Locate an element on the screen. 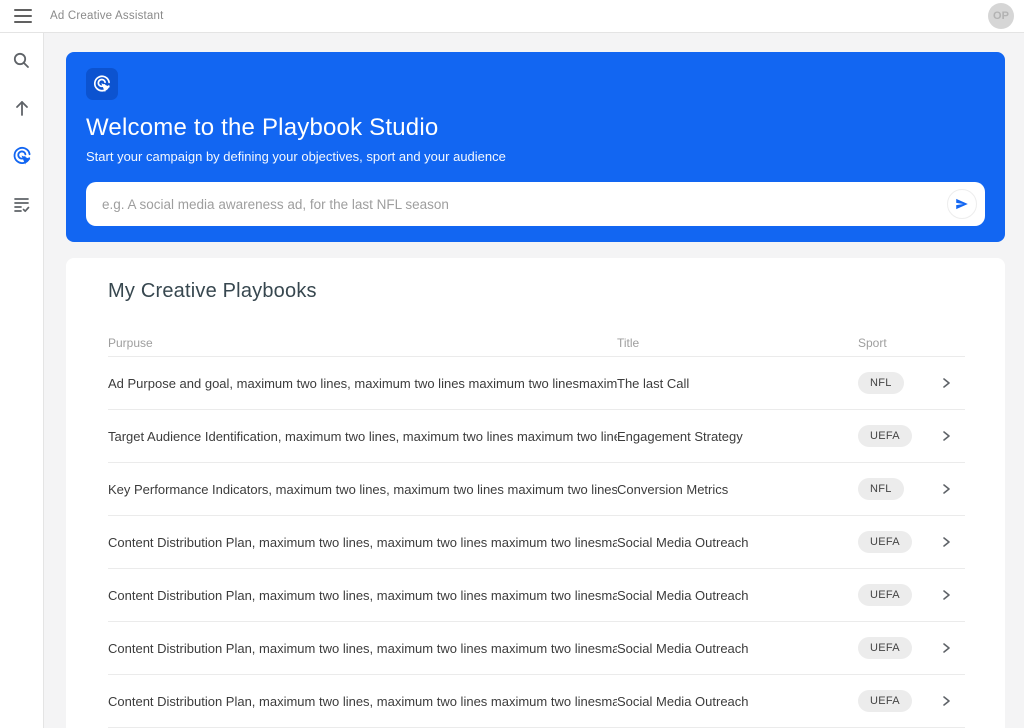 The height and width of the screenshot is (728, 1024). column-header-title: Title is located at coordinates (628, 342).